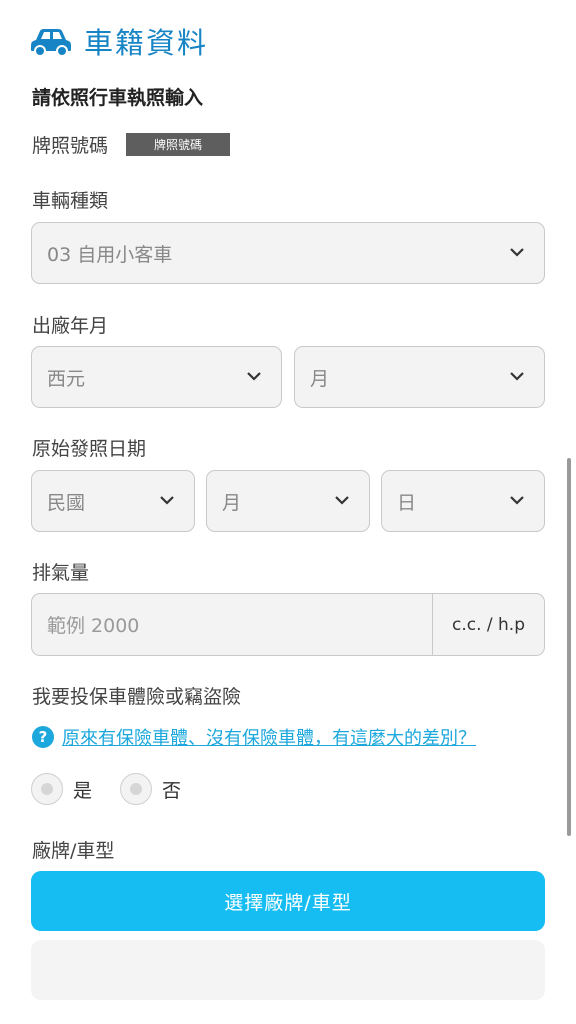 This screenshot has width=576, height=1024. What do you see at coordinates (113, 501) in the screenshot?
I see `issue-era-select: 民國` at bounding box center [113, 501].